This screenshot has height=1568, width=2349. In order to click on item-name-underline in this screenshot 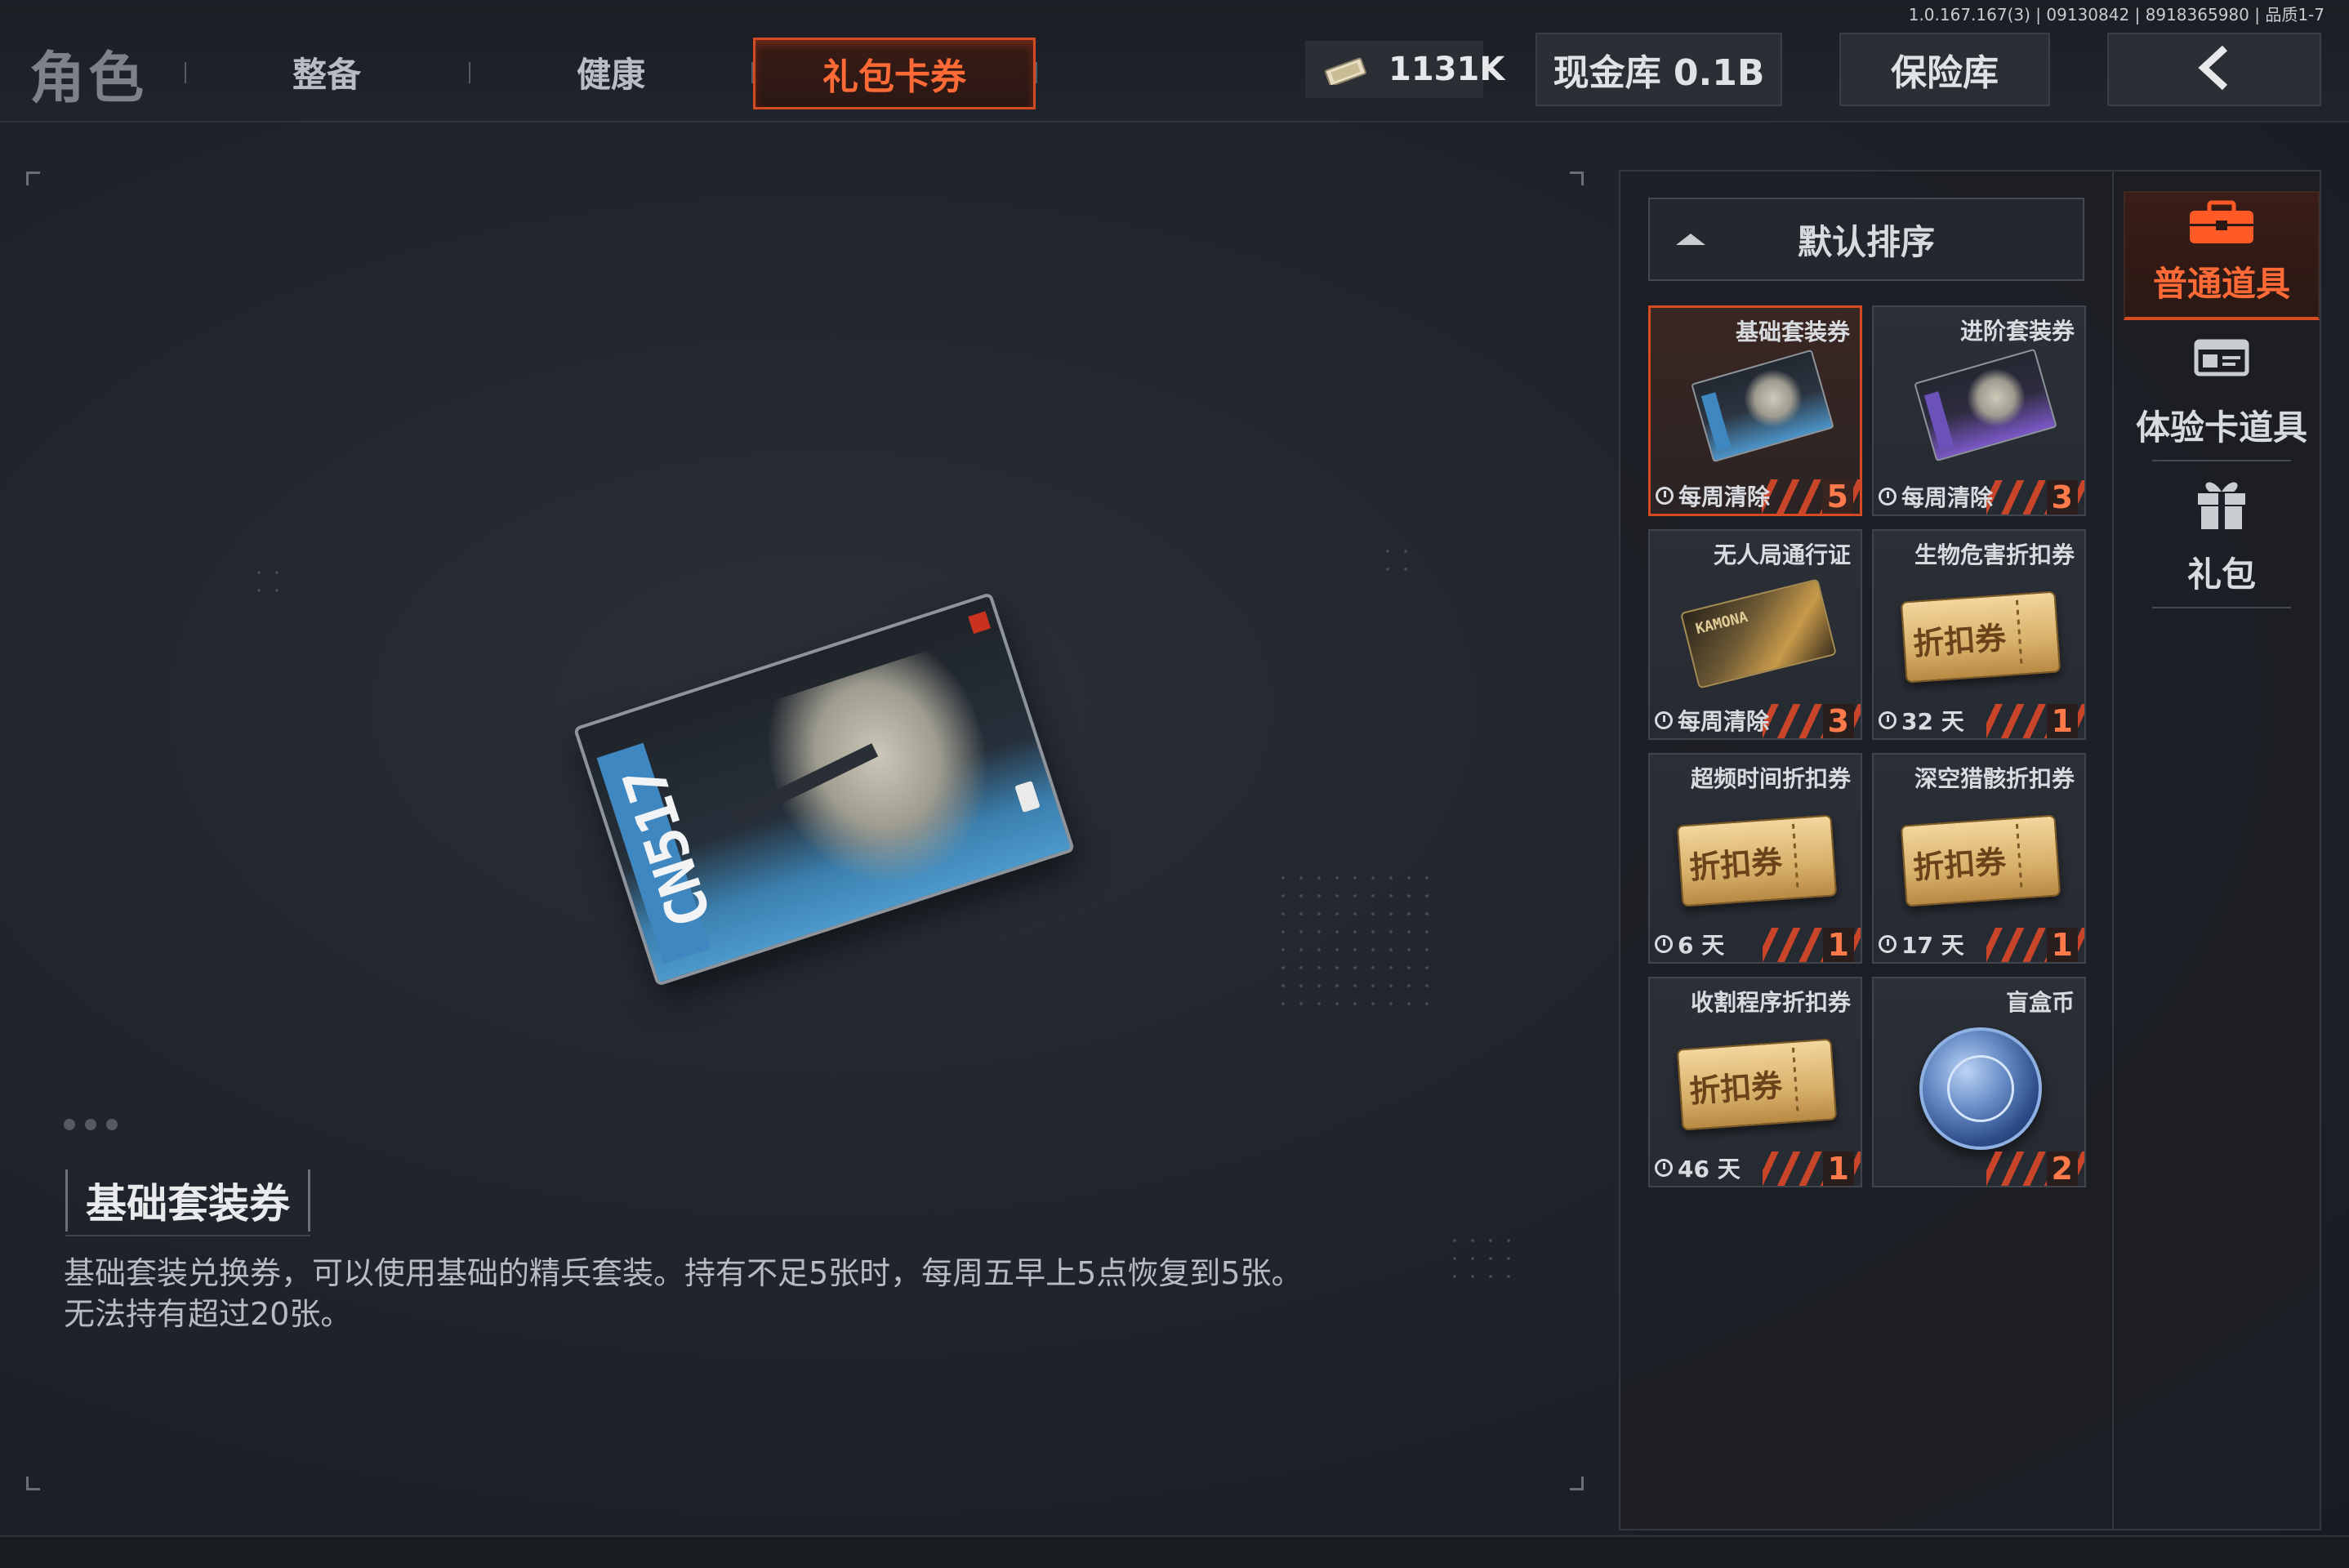, I will do `click(187, 1235)`.